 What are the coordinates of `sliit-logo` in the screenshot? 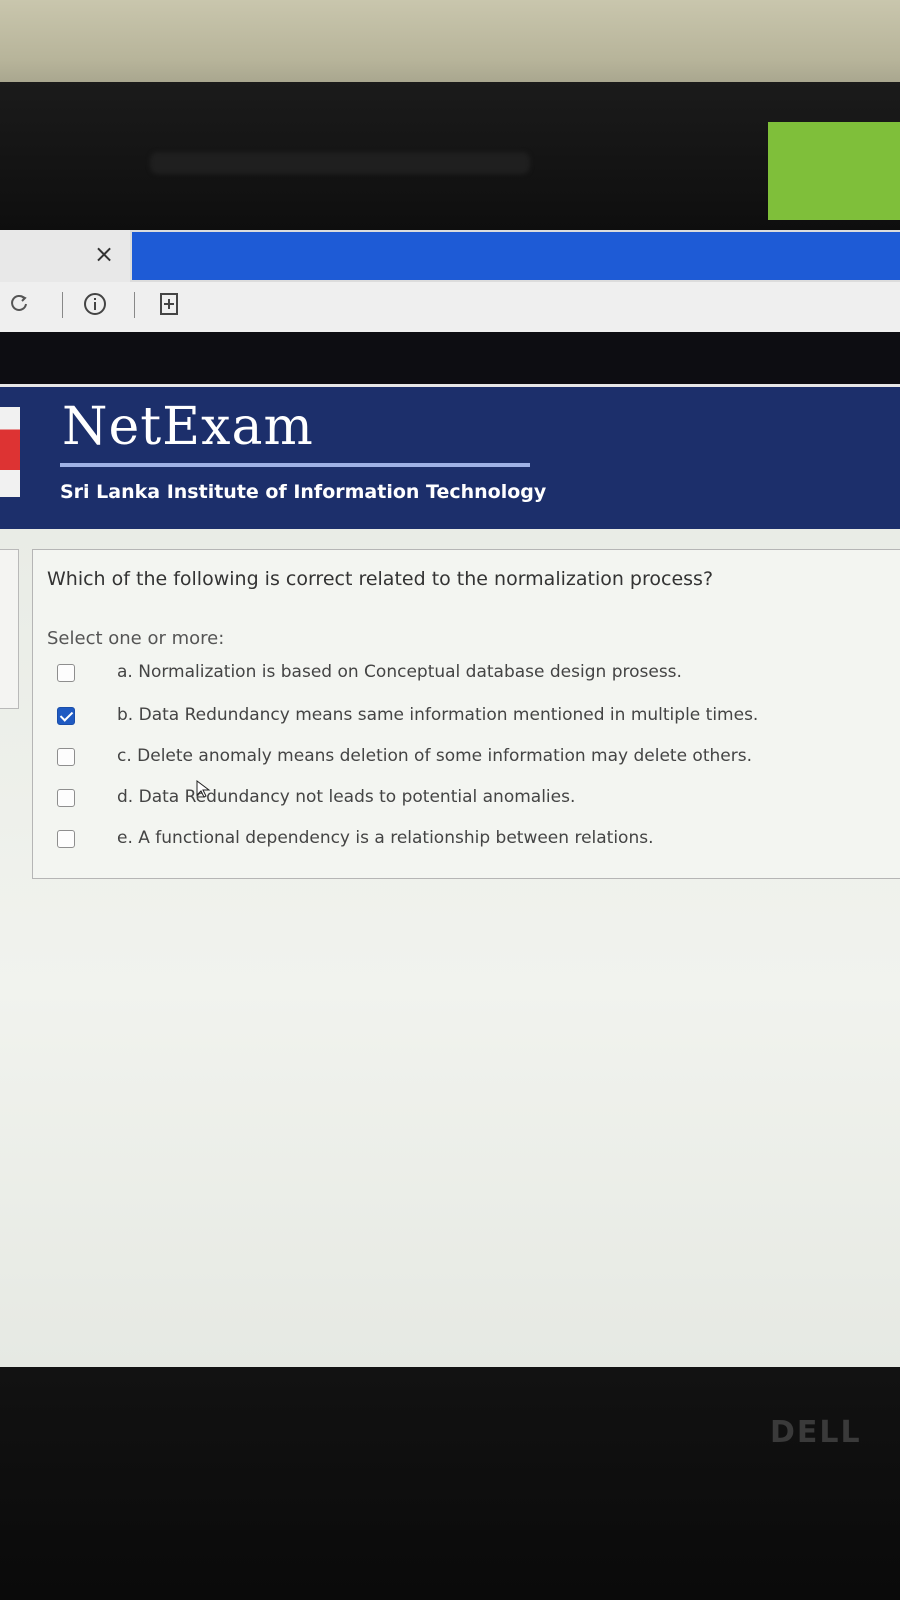 It's located at (10, 452).